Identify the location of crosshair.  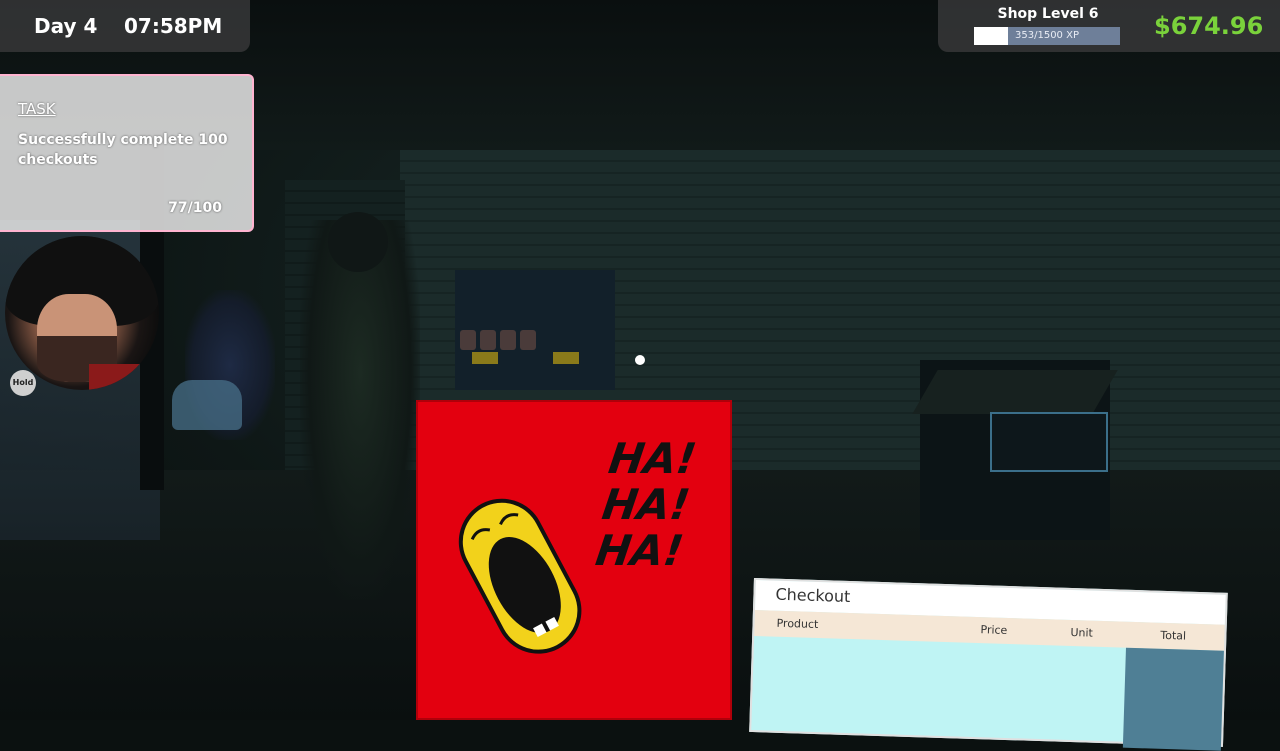
(640, 360).